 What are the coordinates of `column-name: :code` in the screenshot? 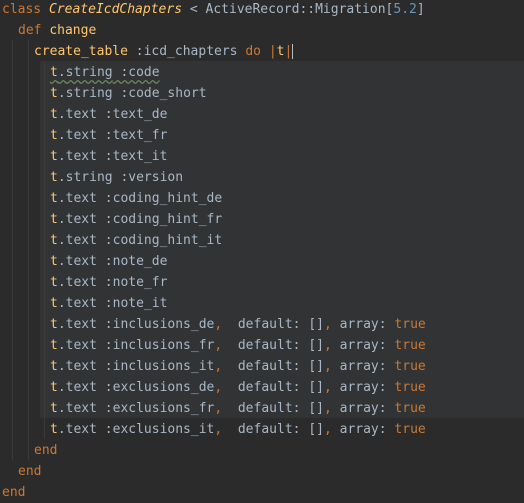 It's located at (136, 72).